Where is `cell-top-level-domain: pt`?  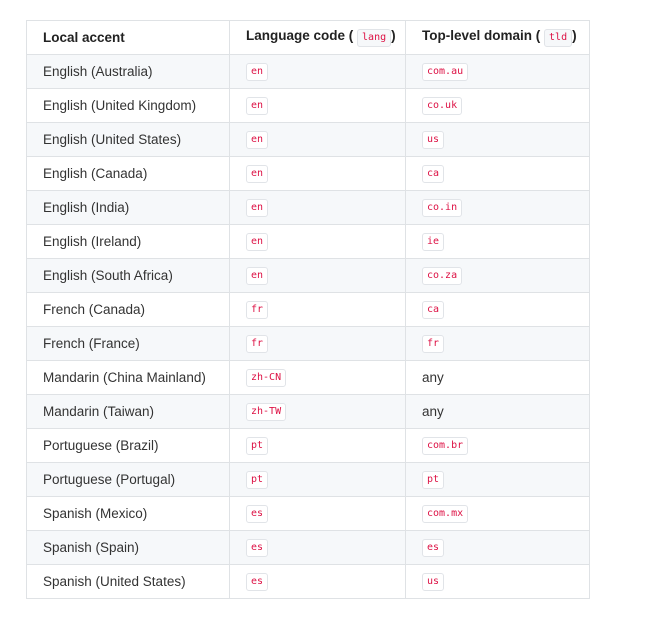 cell-top-level-domain: pt is located at coordinates (497, 479).